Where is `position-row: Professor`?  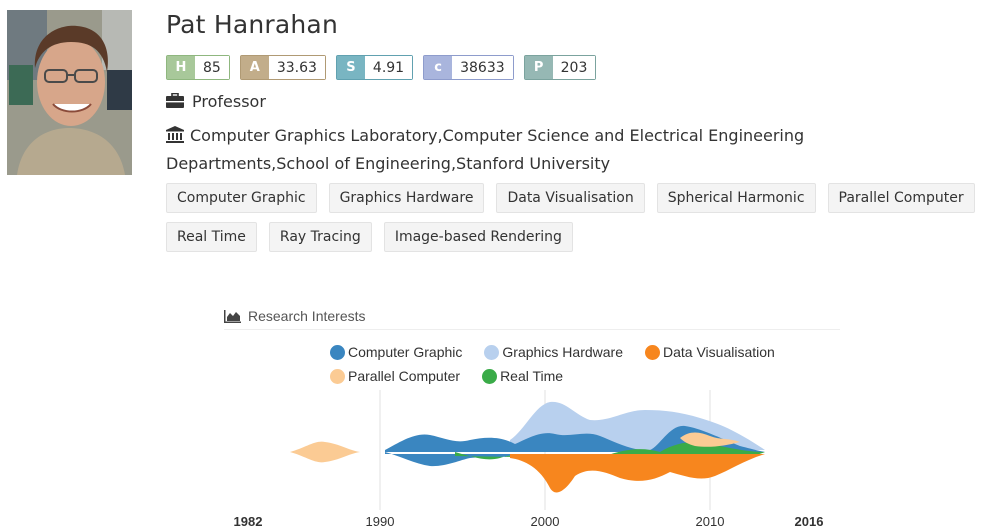
position-row: Professor is located at coordinates (586, 101).